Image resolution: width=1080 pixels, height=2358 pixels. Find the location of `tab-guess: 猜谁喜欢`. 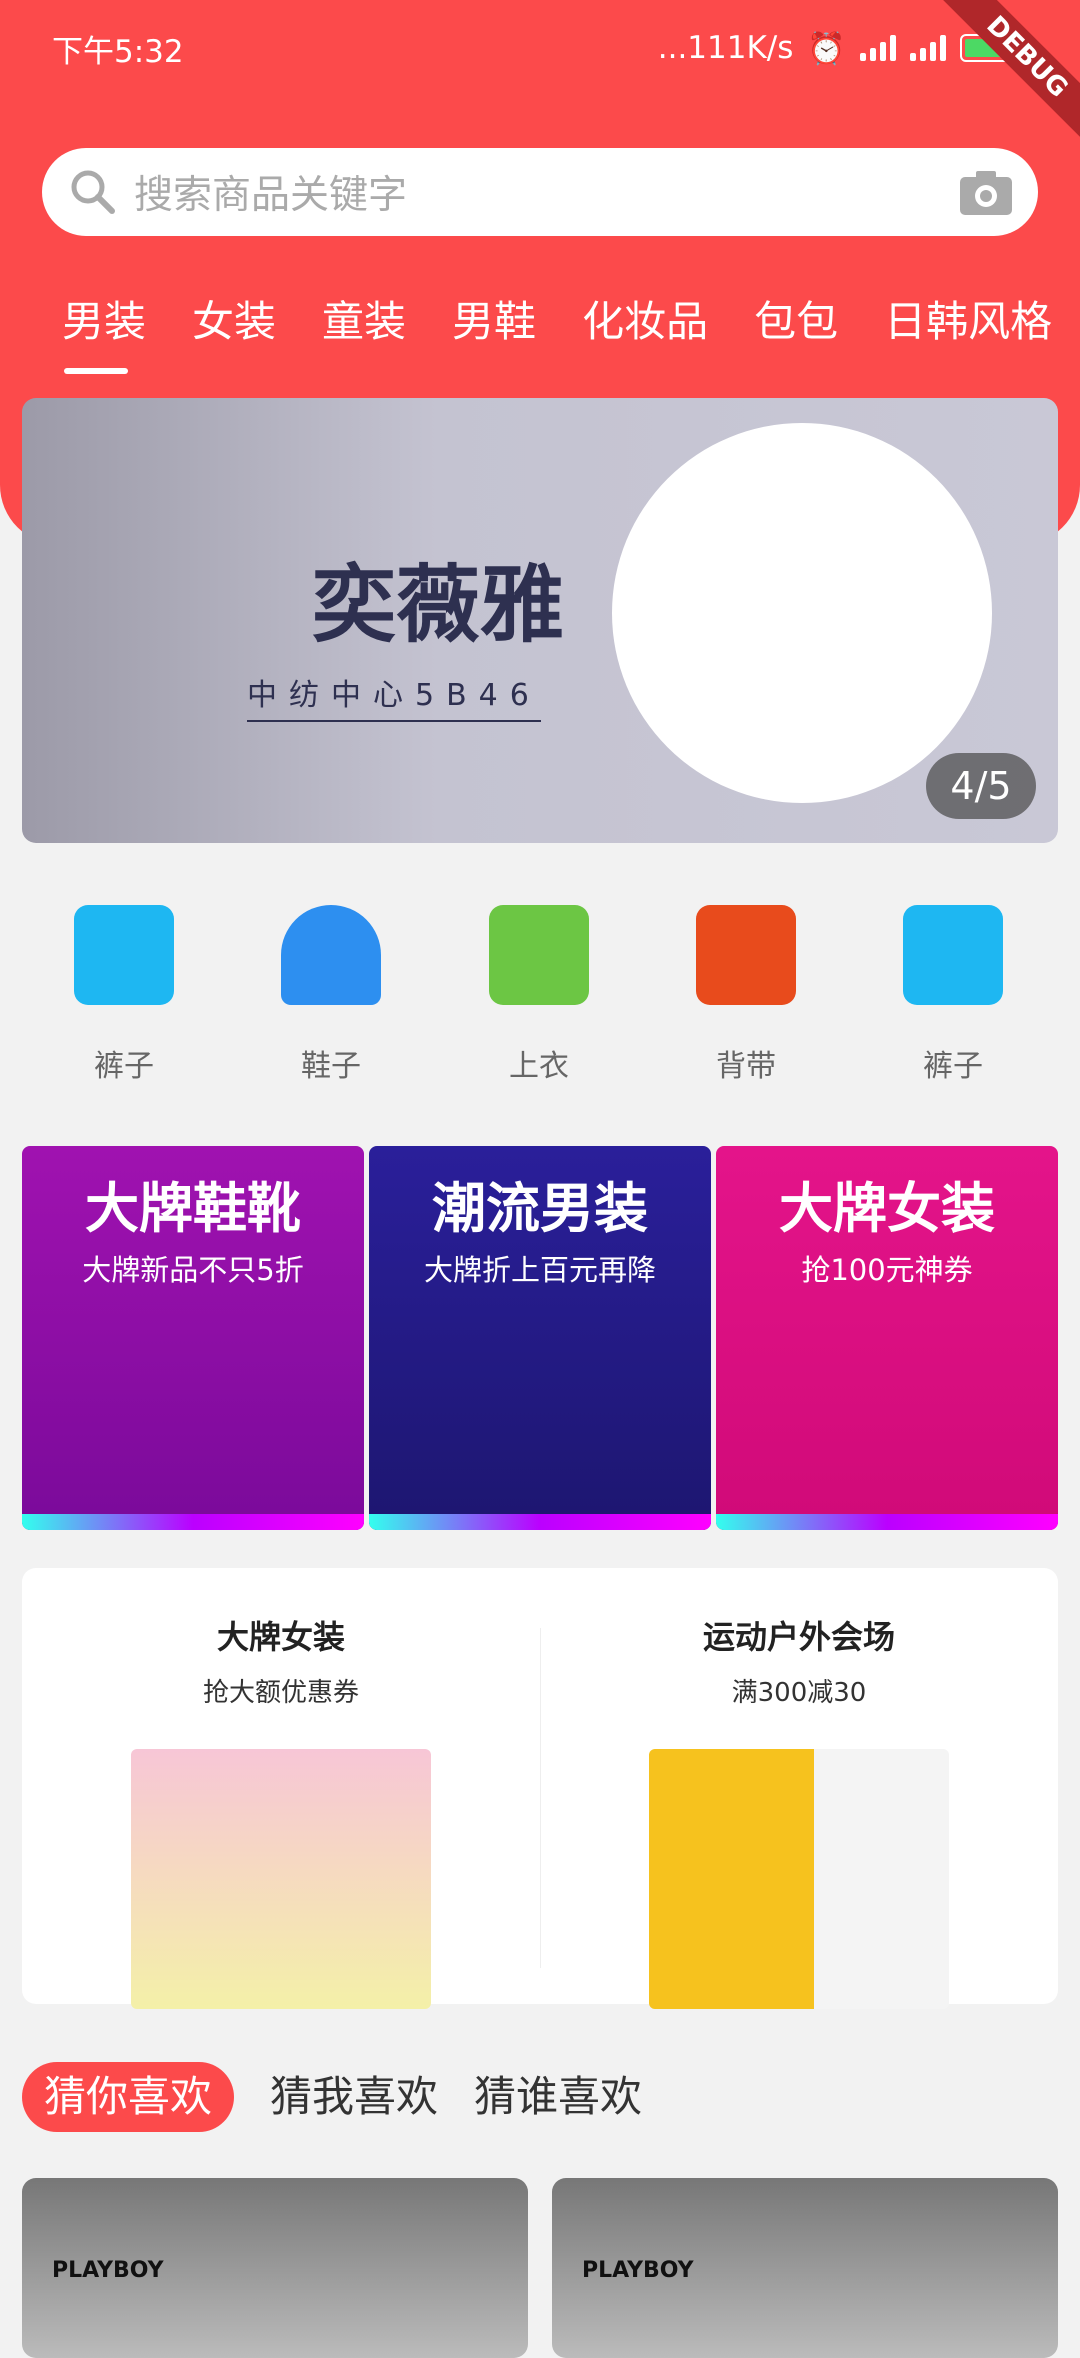

tab-guess: 猜谁喜欢 is located at coordinates (558, 2097).